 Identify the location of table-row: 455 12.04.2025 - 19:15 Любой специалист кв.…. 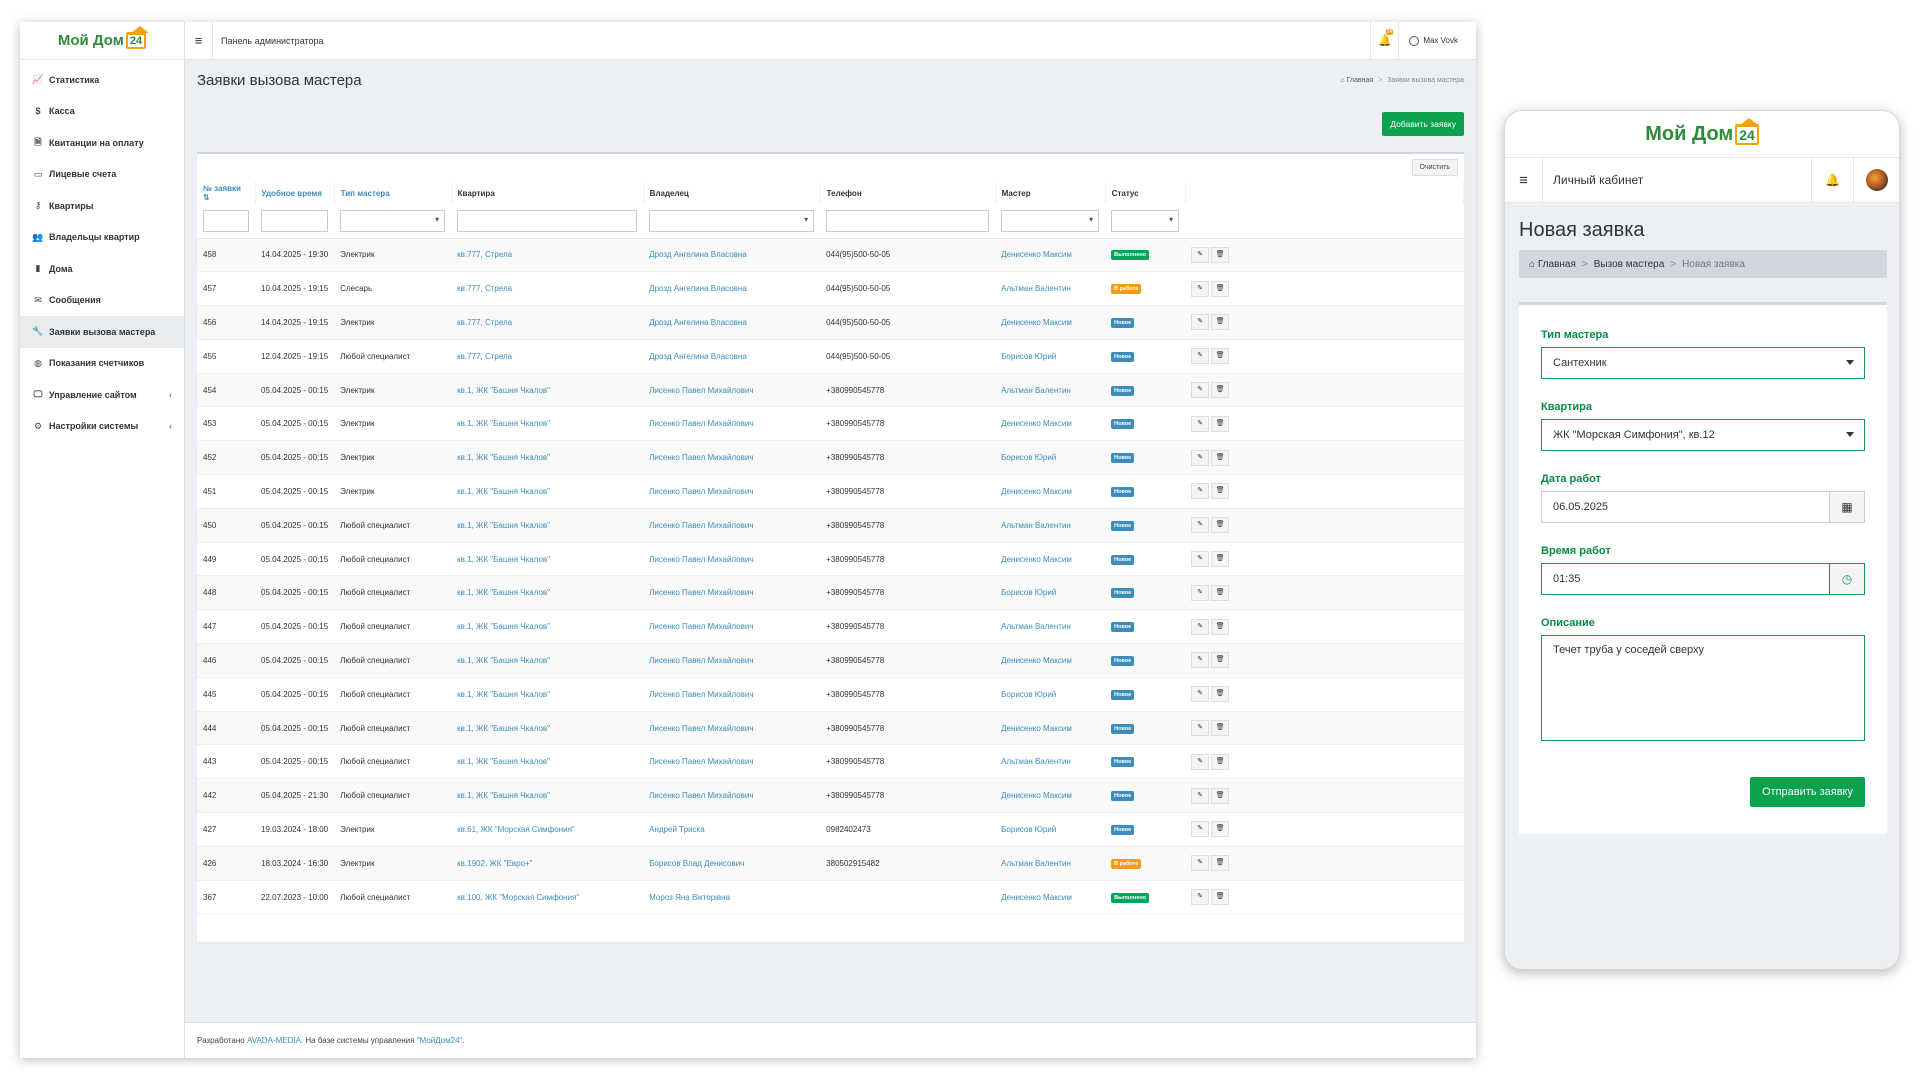
(830, 356).